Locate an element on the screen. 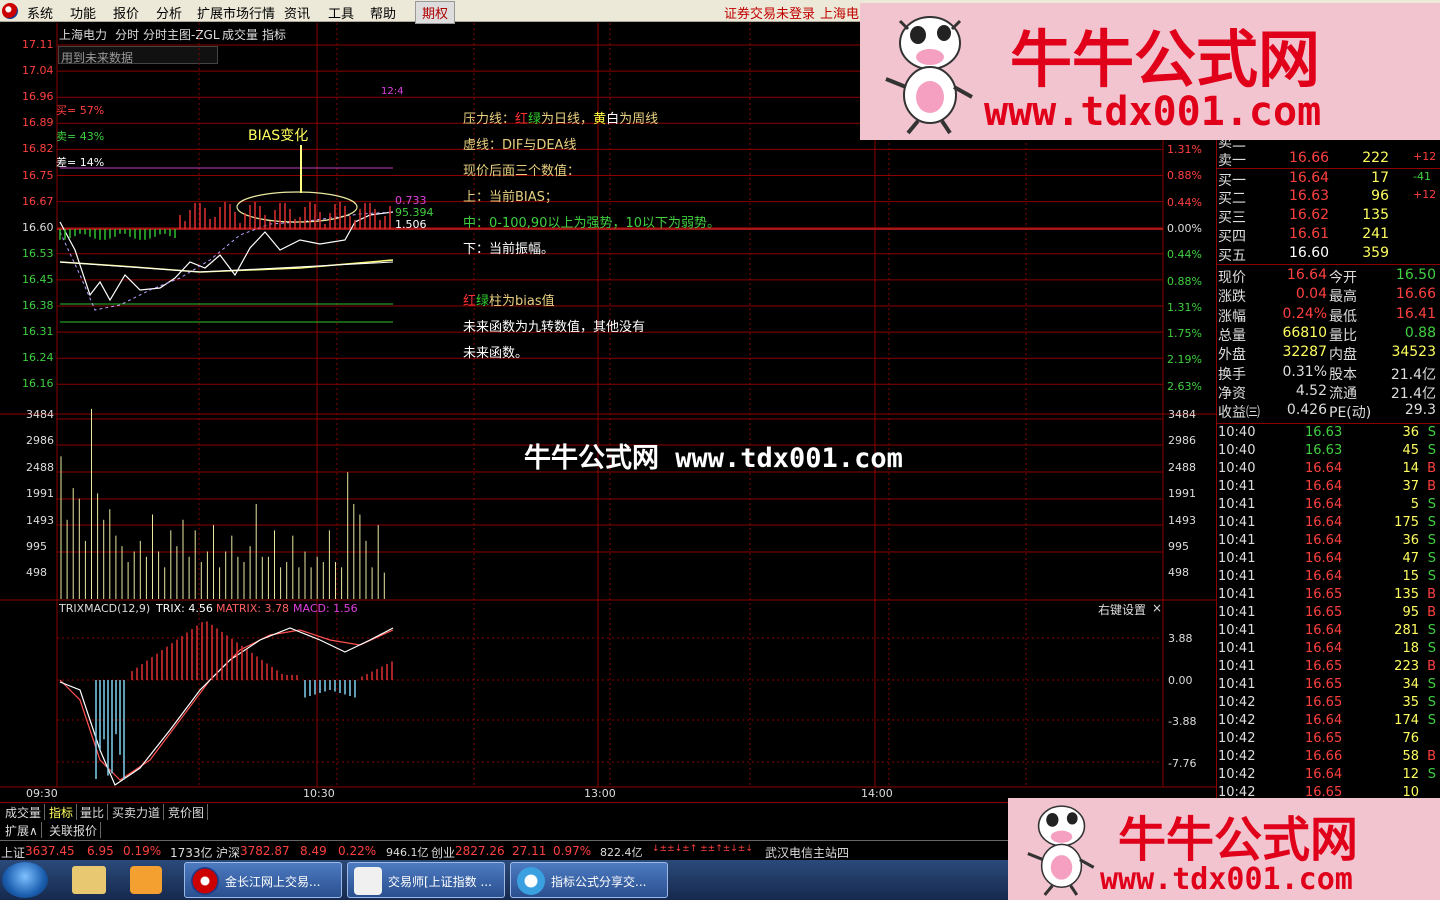 The height and width of the screenshot is (900, 1440). menu-help: 帮助 is located at coordinates (383, 12).